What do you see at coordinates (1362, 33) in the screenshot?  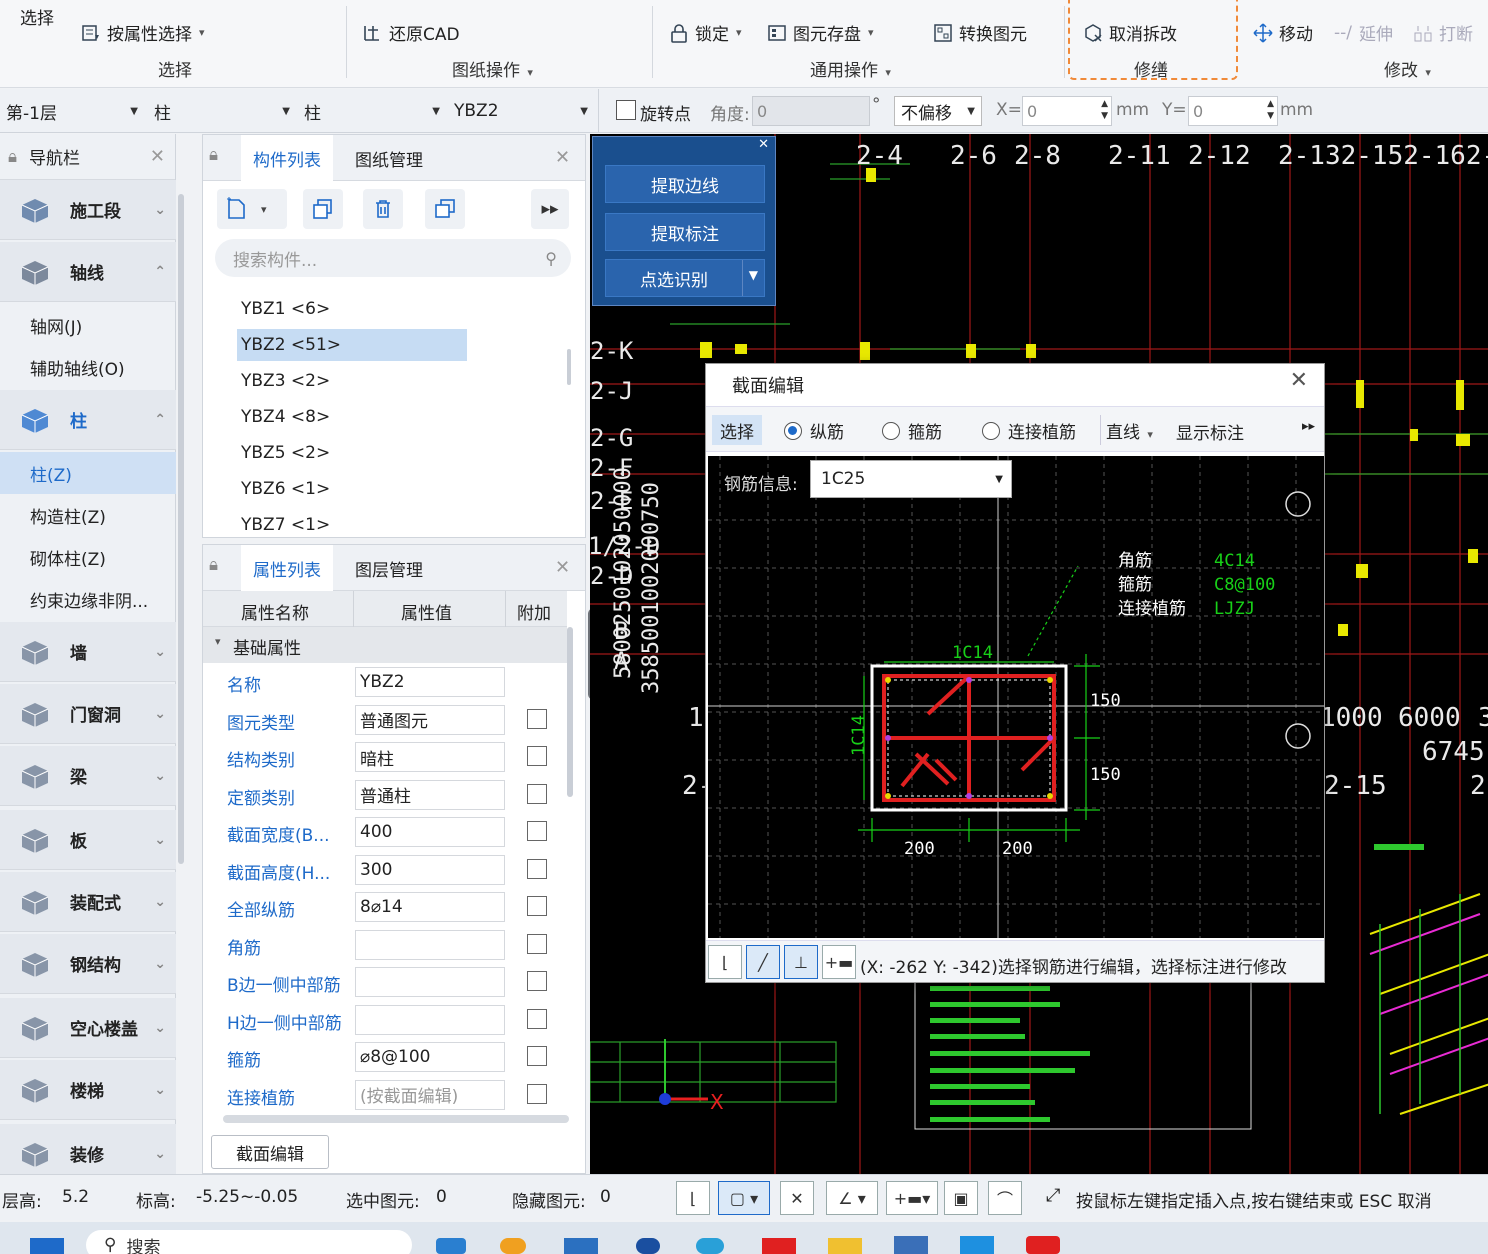 I see `extend-button: --/ 延伸` at bounding box center [1362, 33].